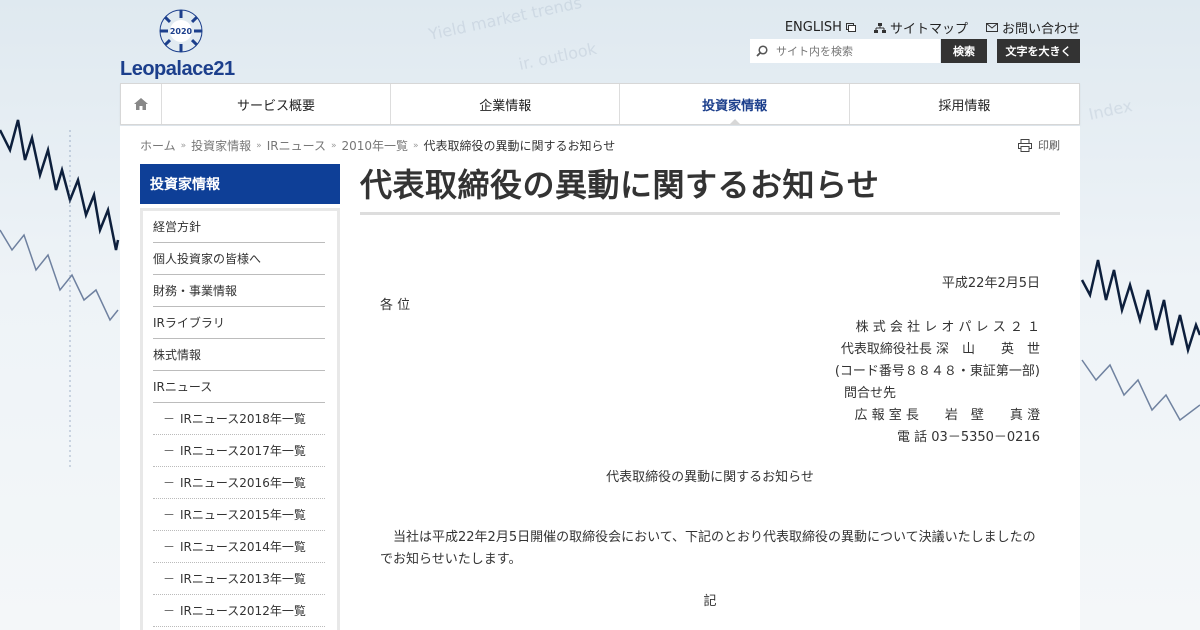  Describe the element at coordinates (735, 104) in the screenshot. I see `nav-investors: 投資家情報` at that location.